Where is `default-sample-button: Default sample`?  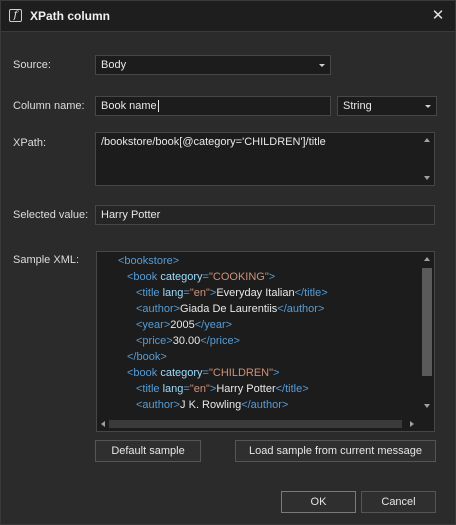
default-sample-button: Default sample is located at coordinates (148, 451).